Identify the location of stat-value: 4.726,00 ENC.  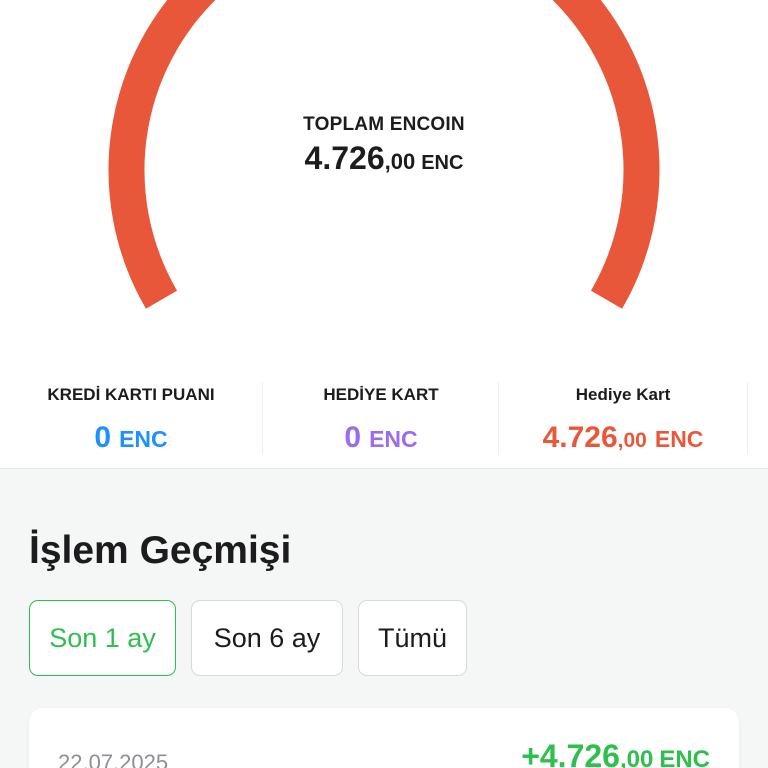
(623, 440).